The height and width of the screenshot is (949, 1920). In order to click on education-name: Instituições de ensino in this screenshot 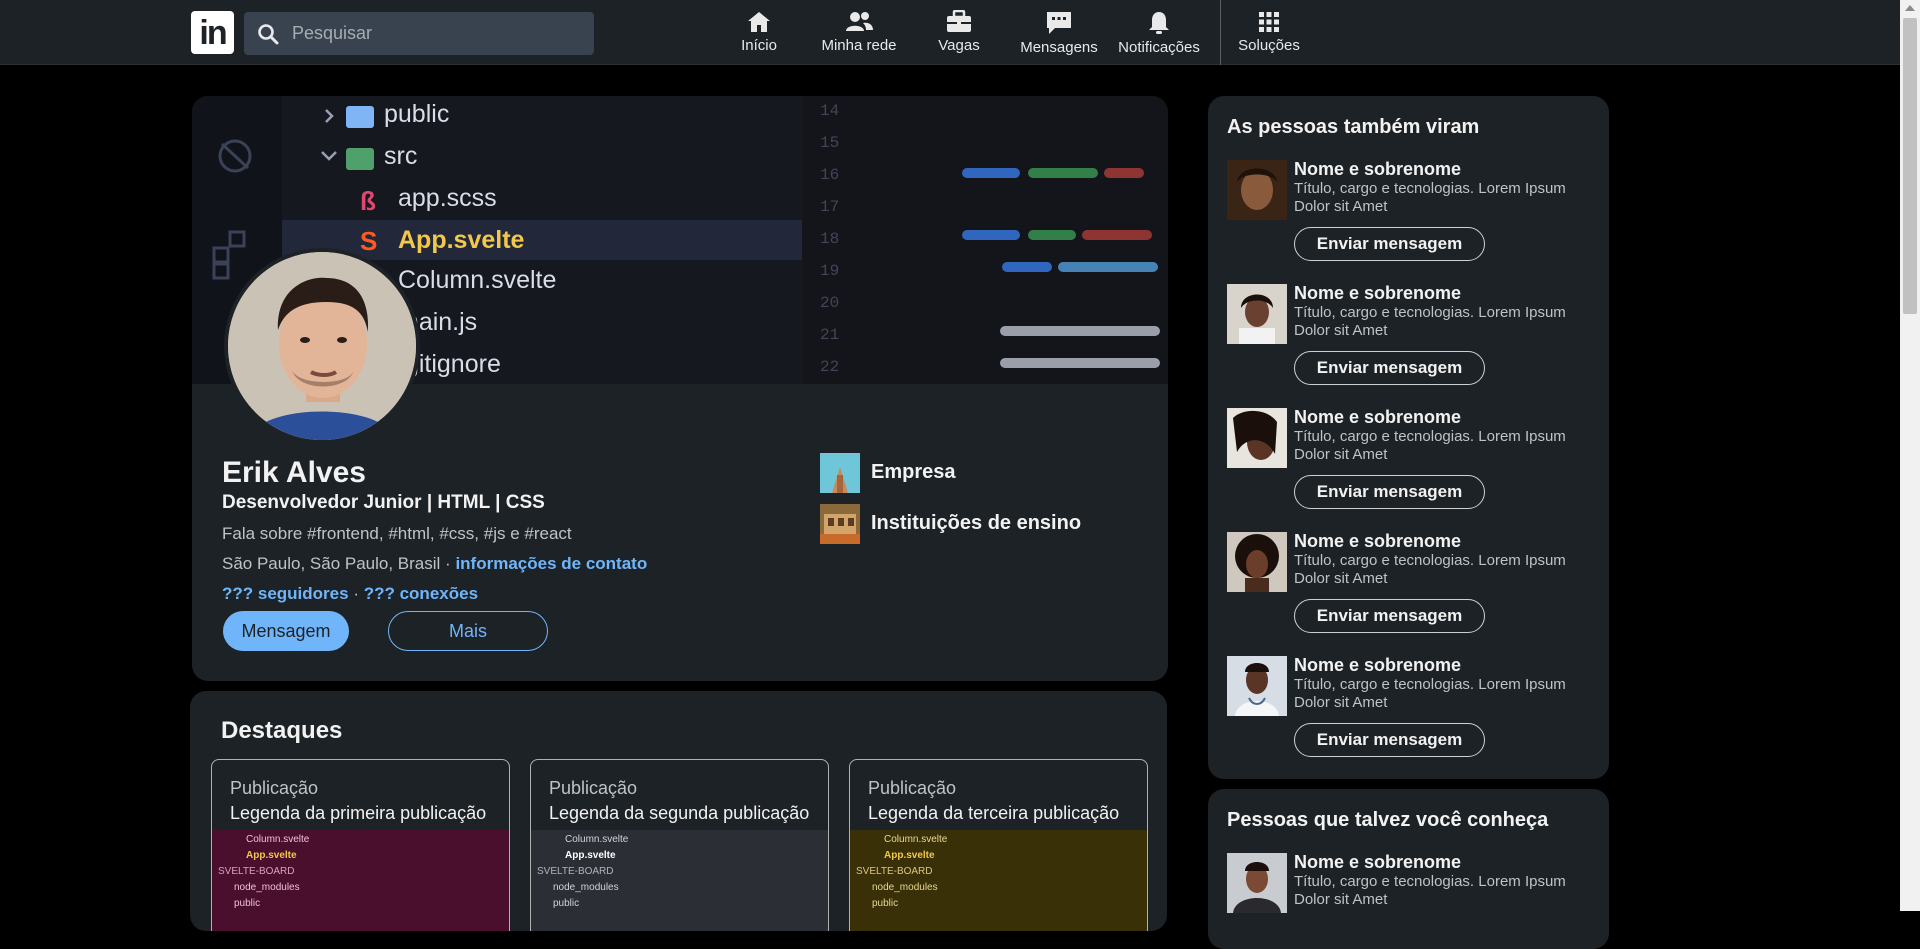, I will do `click(976, 523)`.